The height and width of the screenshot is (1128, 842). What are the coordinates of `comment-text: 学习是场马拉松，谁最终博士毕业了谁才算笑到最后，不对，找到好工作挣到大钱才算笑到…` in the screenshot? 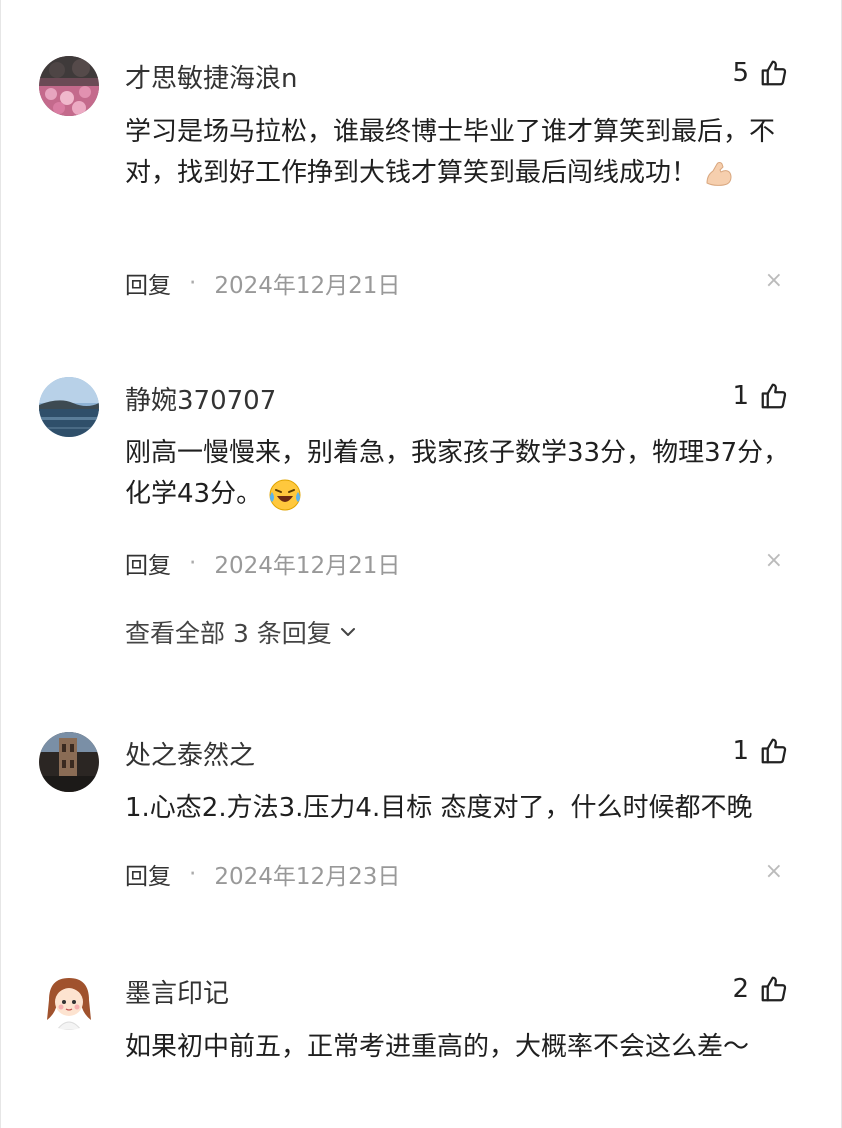 It's located at (450, 152).